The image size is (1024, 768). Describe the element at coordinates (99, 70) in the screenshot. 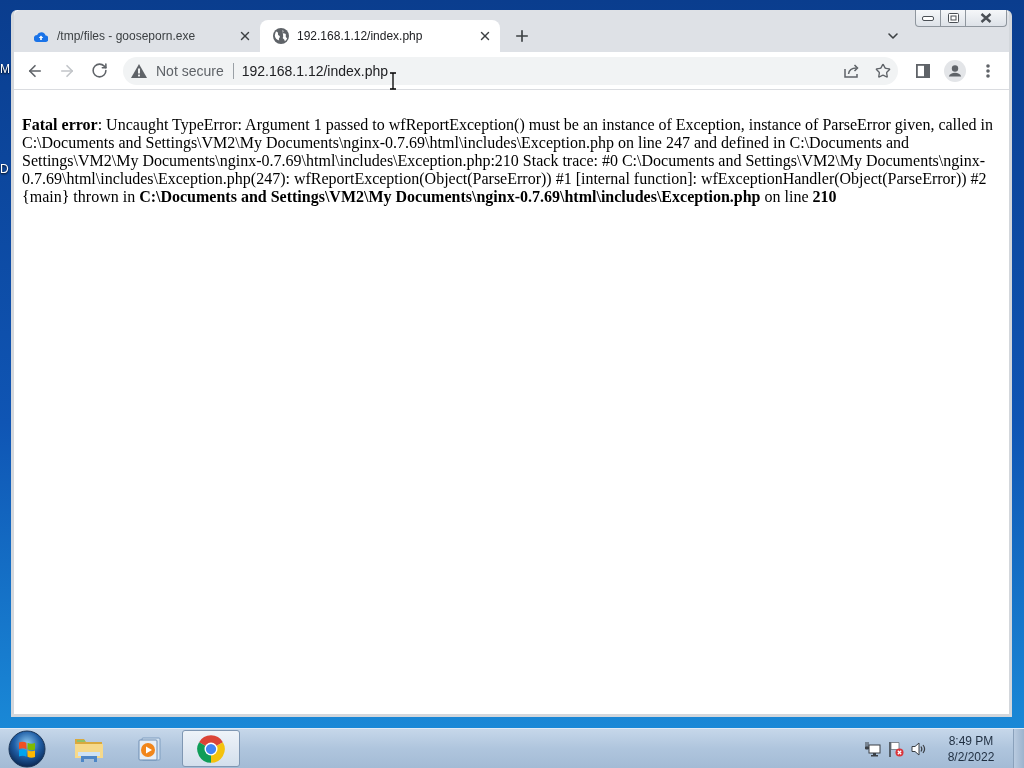

I see `reload-icon` at that location.